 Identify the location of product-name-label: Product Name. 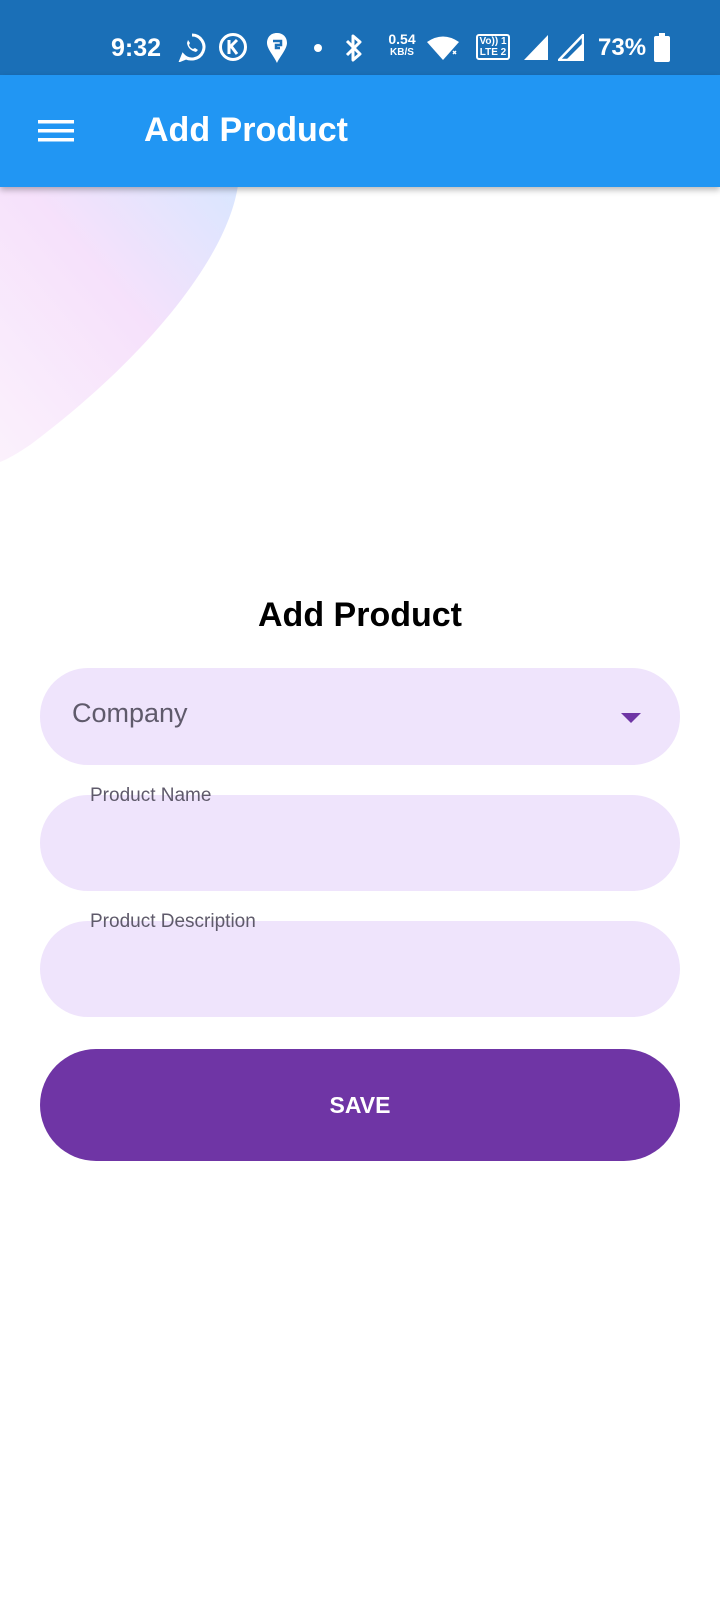
(151, 795).